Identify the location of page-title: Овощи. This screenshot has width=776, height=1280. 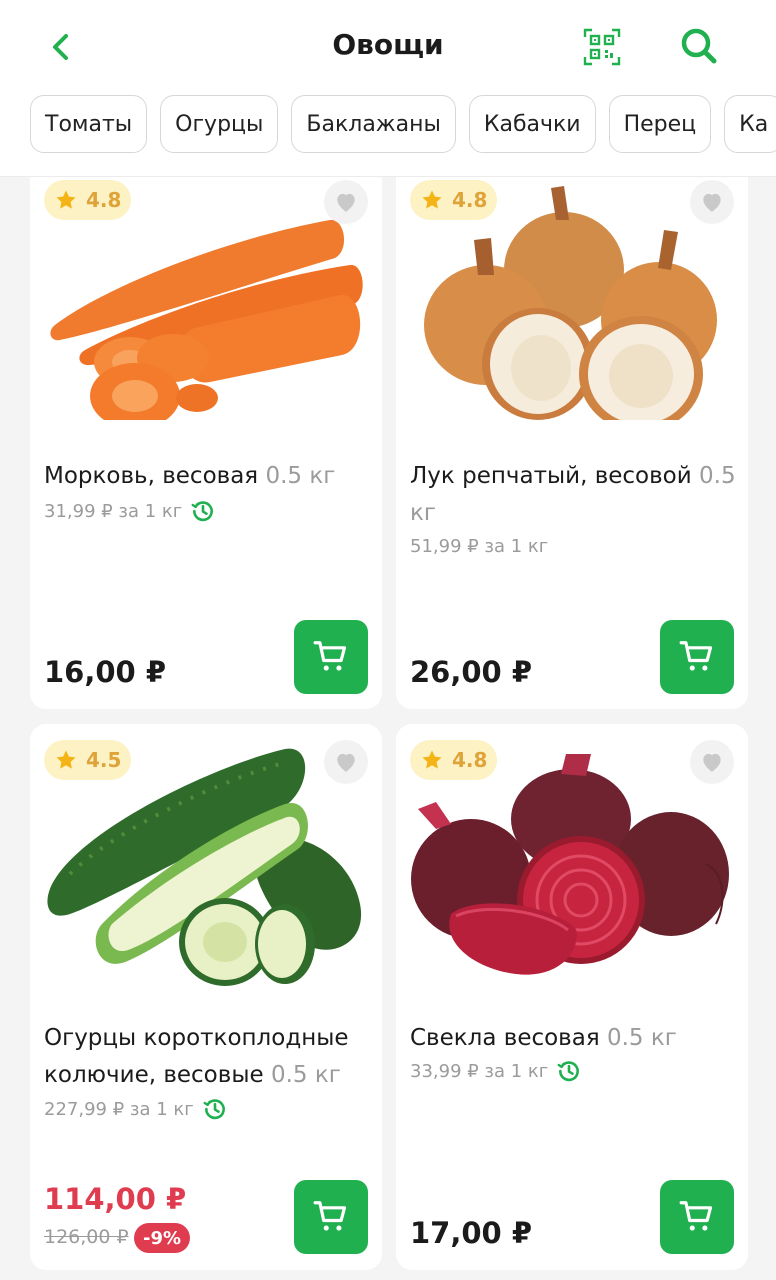
(388, 44).